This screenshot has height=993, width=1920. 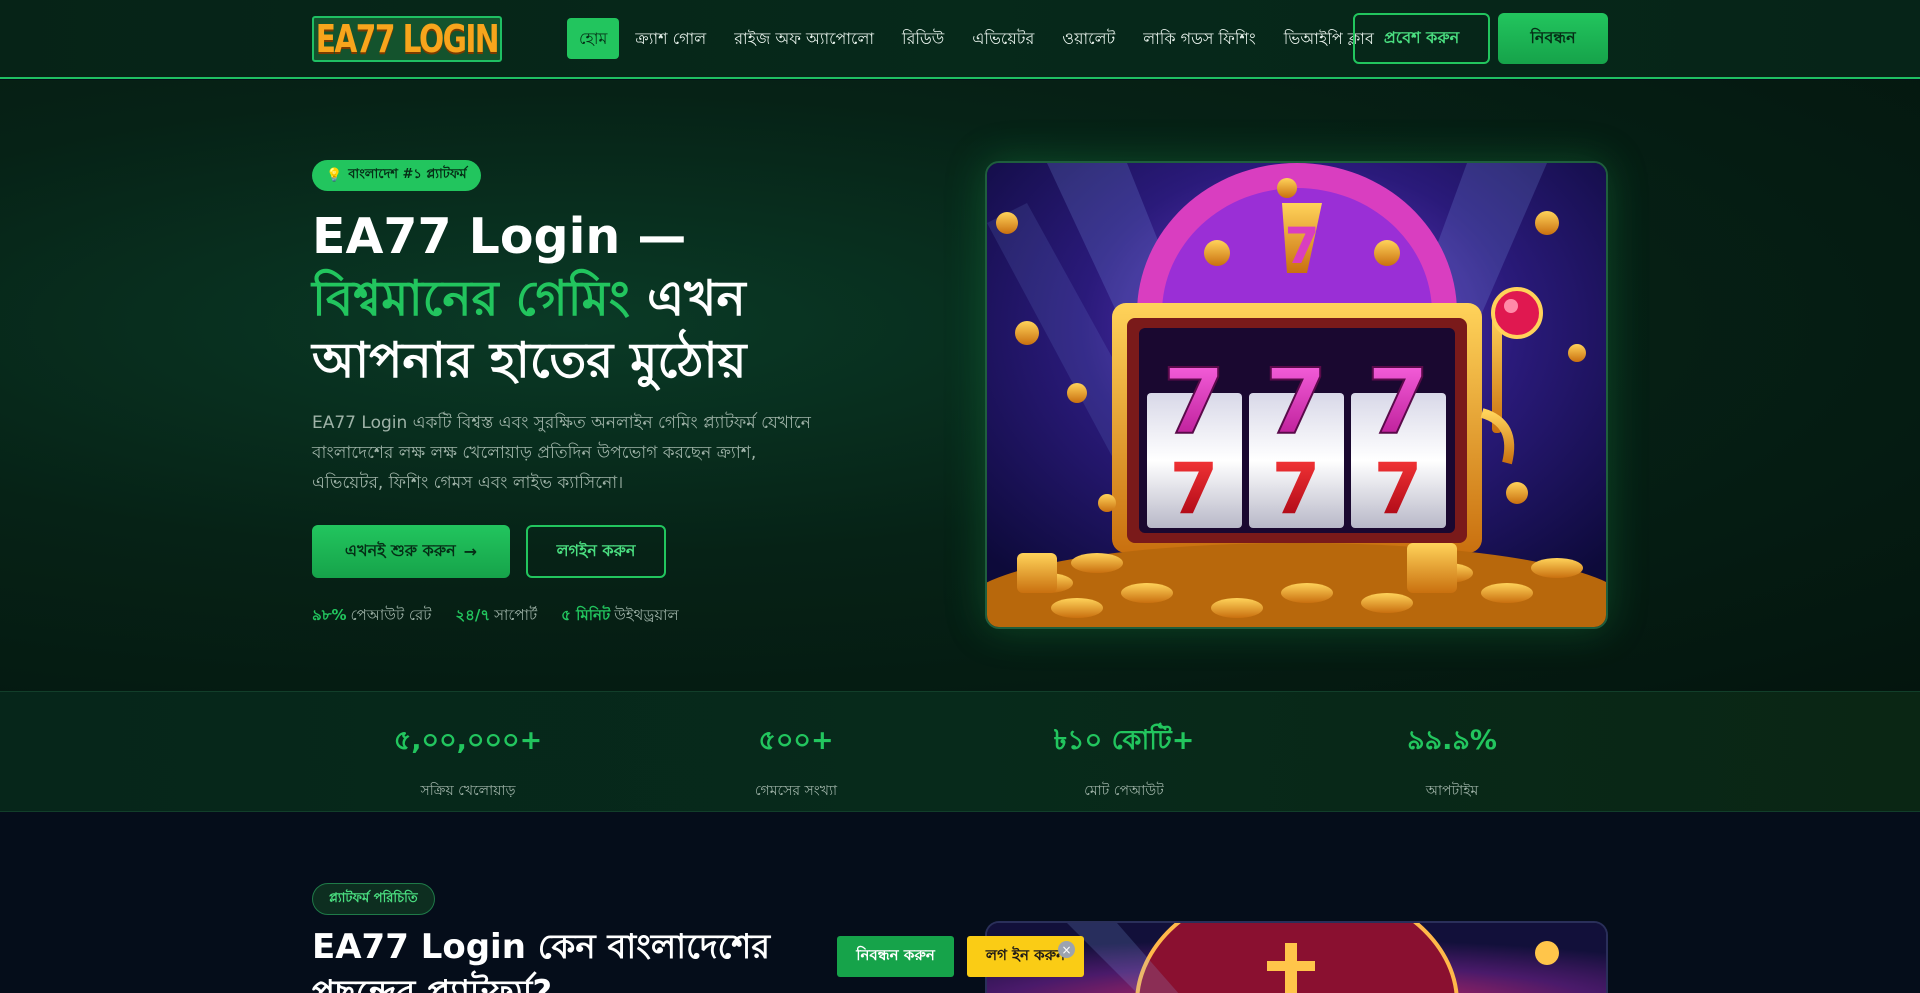 I want to click on platform-intro-badge: প্ল্যাটফর্ম পরিচিতি, so click(x=373, y=899).